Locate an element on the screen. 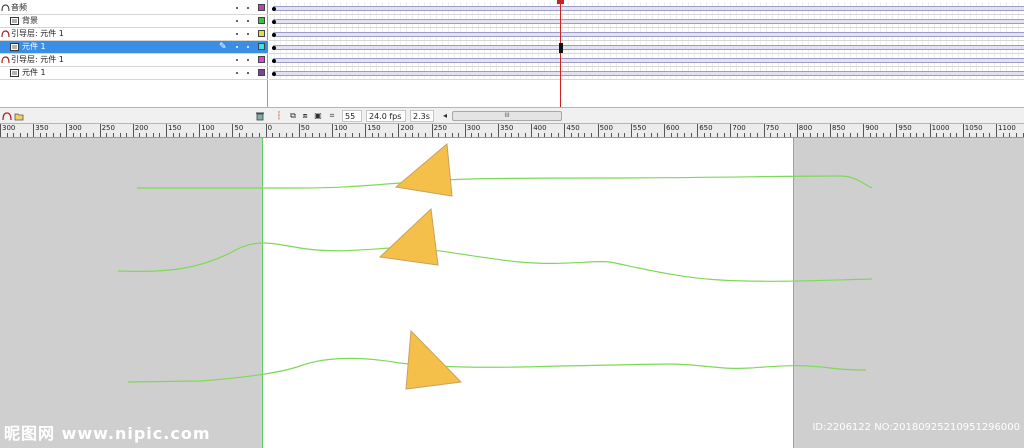 The height and width of the screenshot is (448, 1024). layer-row-symbol-1: 元件 1 is located at coordinates (134, 73).